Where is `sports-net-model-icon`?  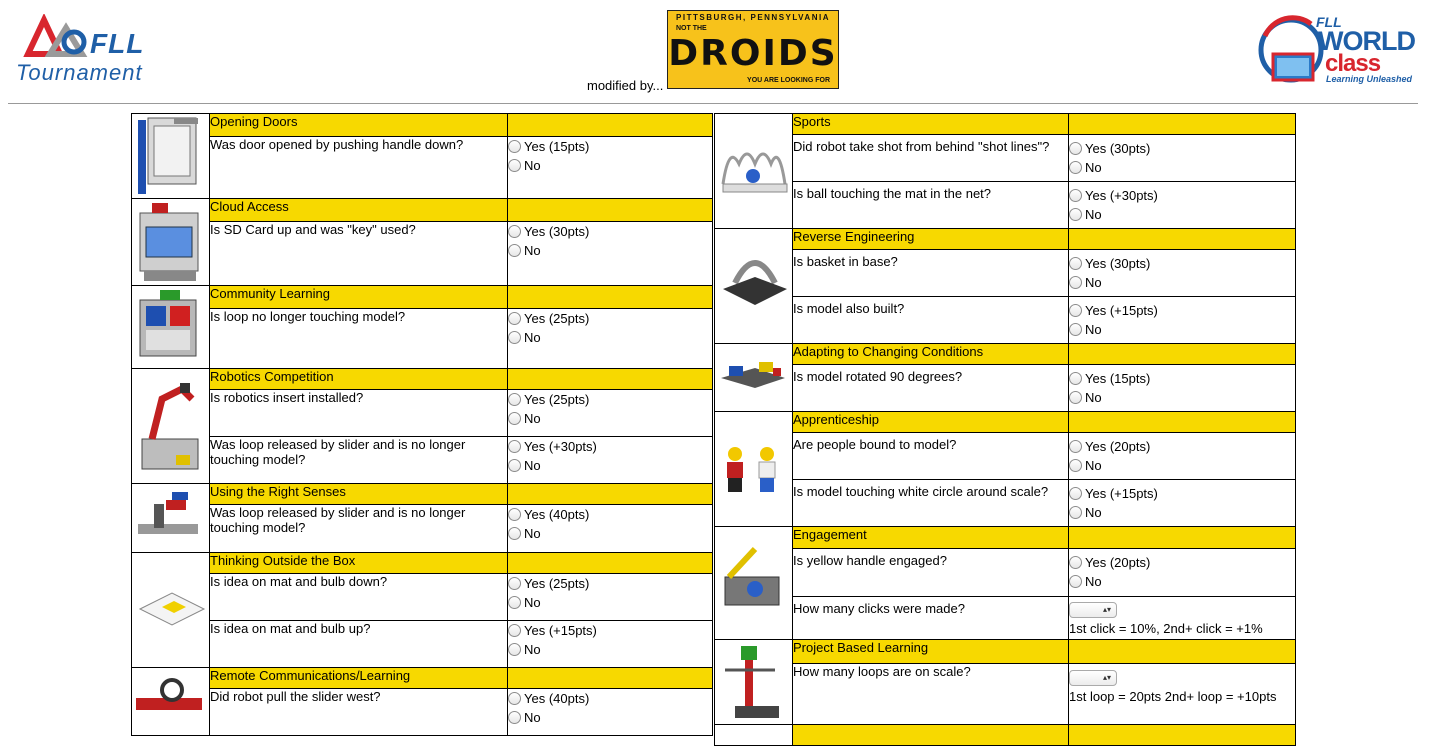
sports-net-model-icon is located at coordinates (753, 171).